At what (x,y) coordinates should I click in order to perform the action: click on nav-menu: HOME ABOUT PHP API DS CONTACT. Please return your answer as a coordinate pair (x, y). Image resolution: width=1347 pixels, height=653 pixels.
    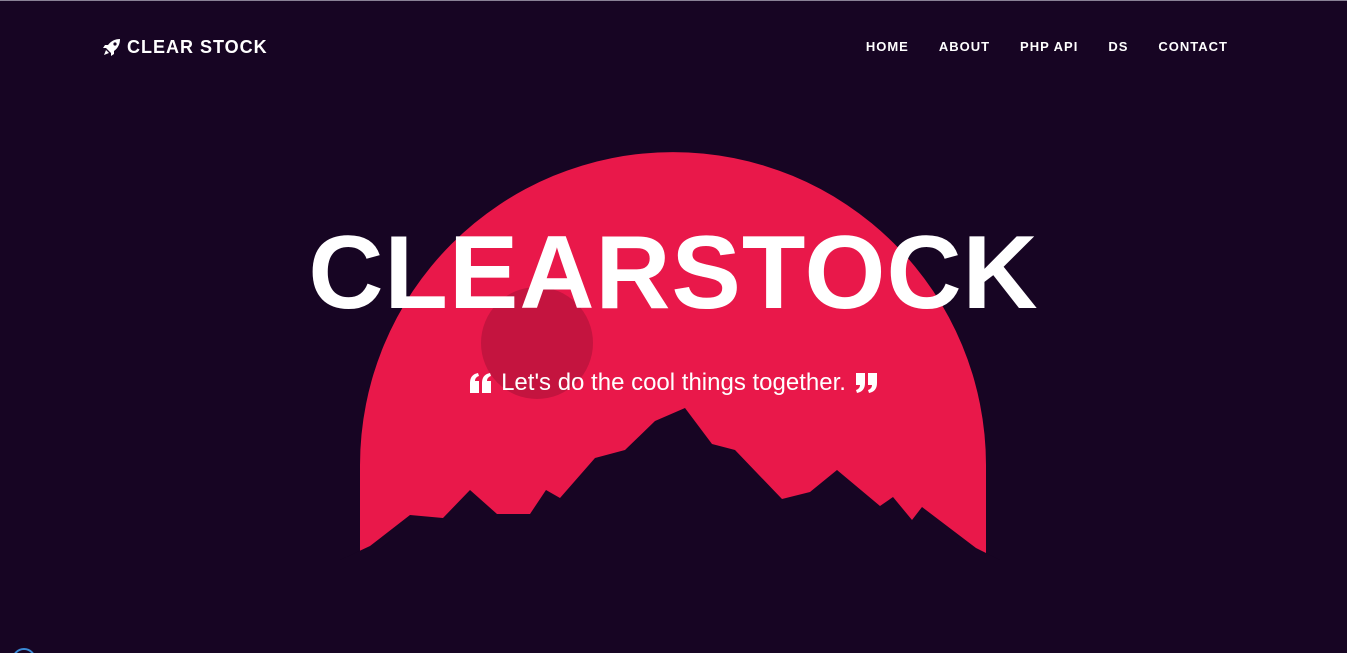
    Looking at the image, I should click on (1032, 47).